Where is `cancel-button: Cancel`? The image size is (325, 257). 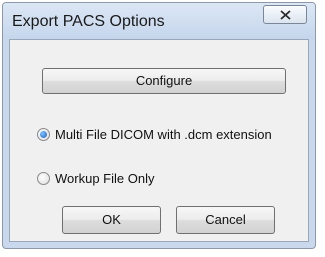 cancel-button: Cancel is located at coordinates (225, 220).